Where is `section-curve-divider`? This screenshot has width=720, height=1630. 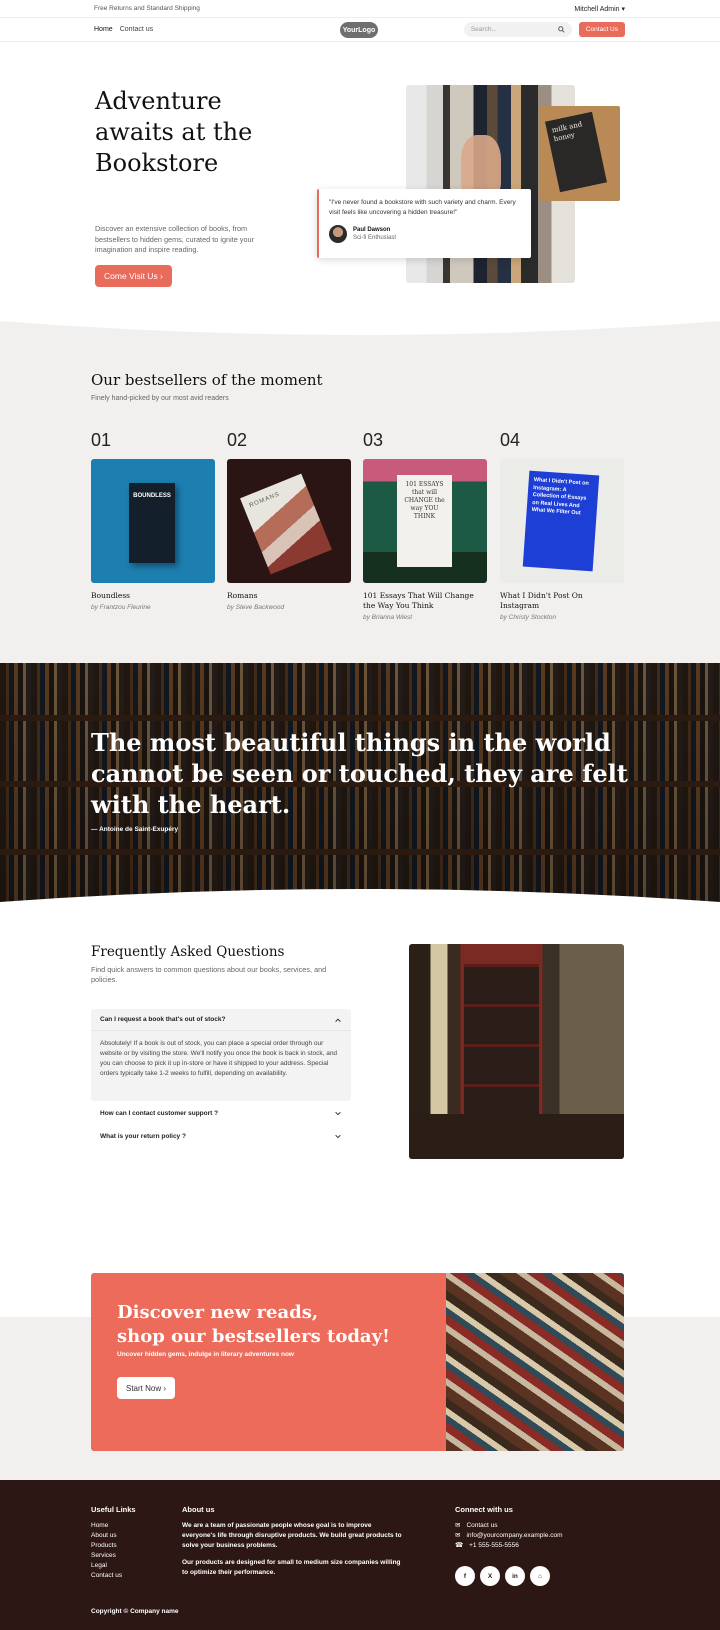
section-curve-divider is located at coordinates (360, 896).